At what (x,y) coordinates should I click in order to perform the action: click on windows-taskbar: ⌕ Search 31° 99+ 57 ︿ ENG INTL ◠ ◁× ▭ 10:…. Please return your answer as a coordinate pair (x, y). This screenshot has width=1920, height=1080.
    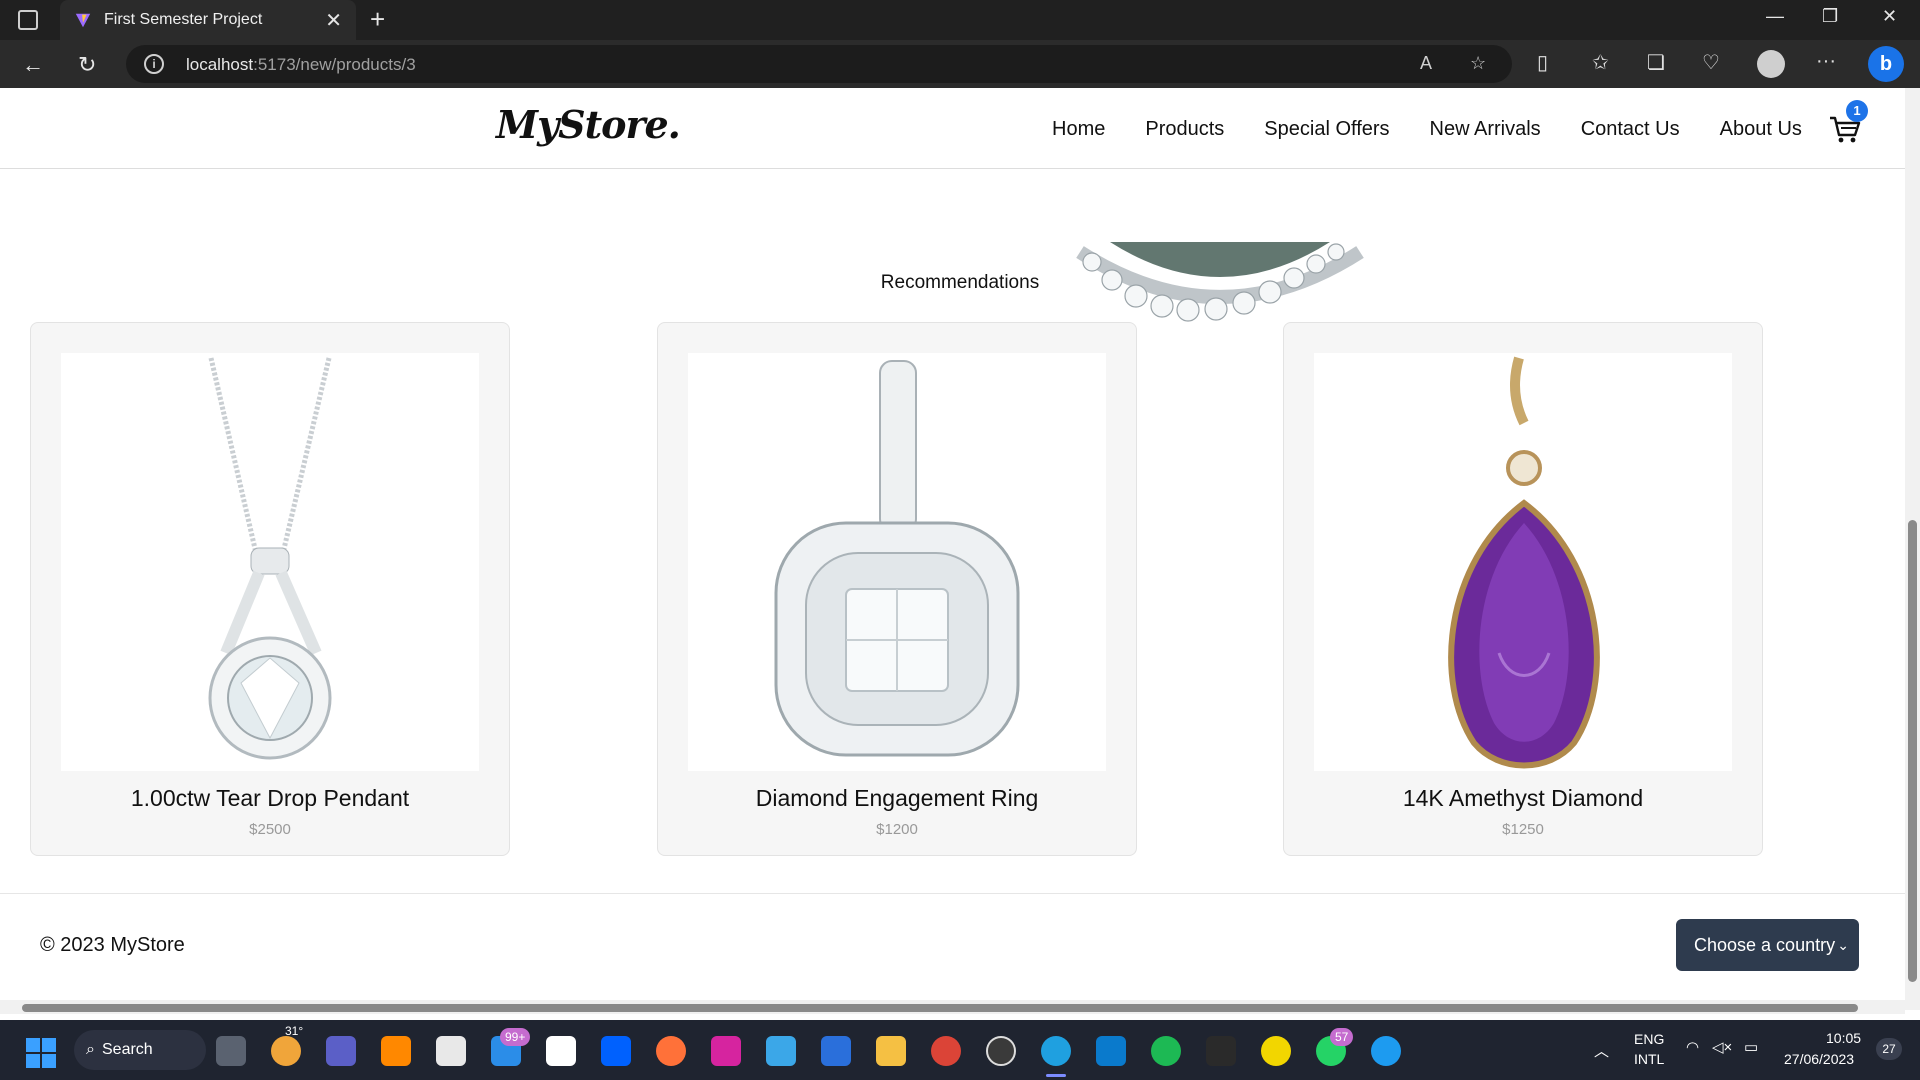
    Looking at the image, I should click on (960, 1050).